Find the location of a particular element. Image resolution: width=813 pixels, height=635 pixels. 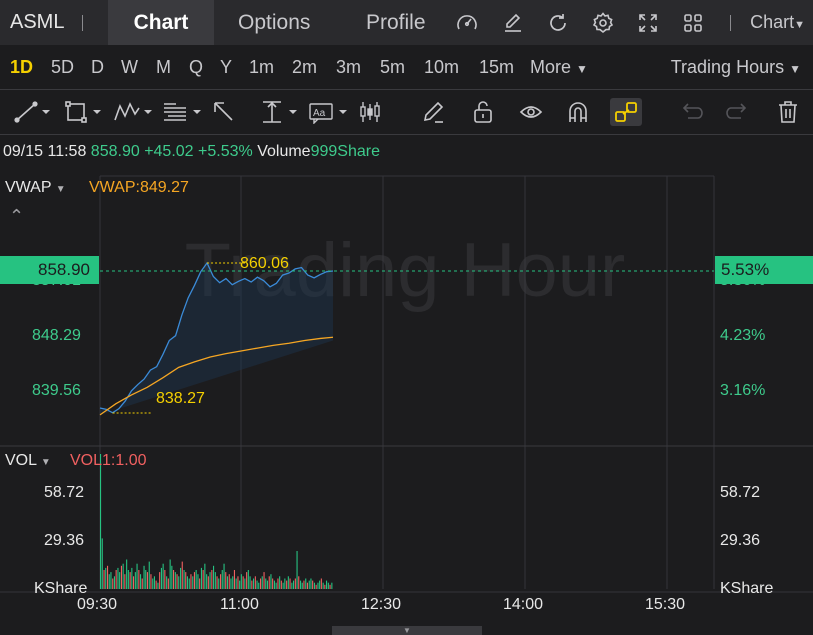

left-tick-3: 839.56 is located at coordinates (56, 390).